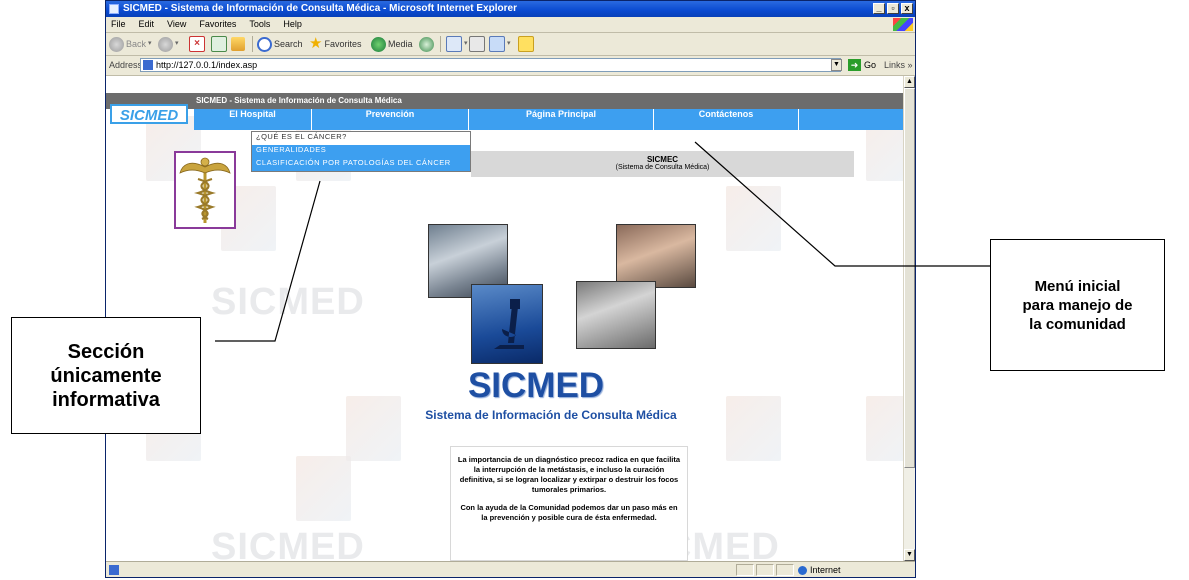  Describe the element at coordinates (268, 261) in the screenshot. I see `annotation-line-left` at that location.